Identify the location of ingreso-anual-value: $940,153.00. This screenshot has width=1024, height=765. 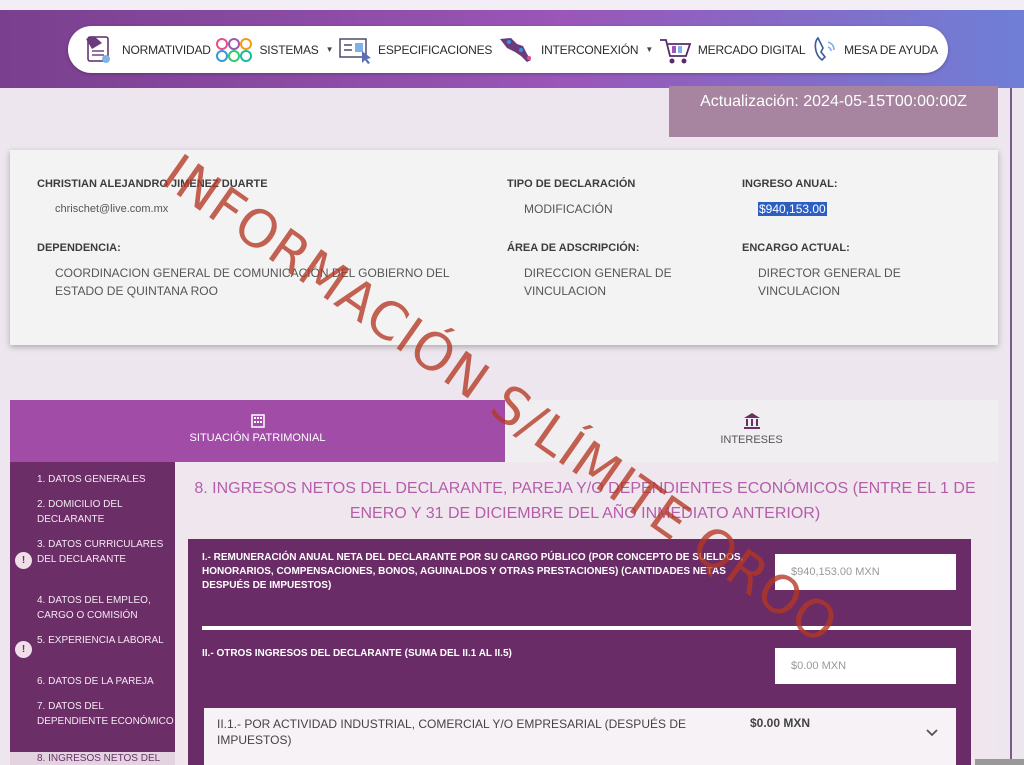
(792, 209).